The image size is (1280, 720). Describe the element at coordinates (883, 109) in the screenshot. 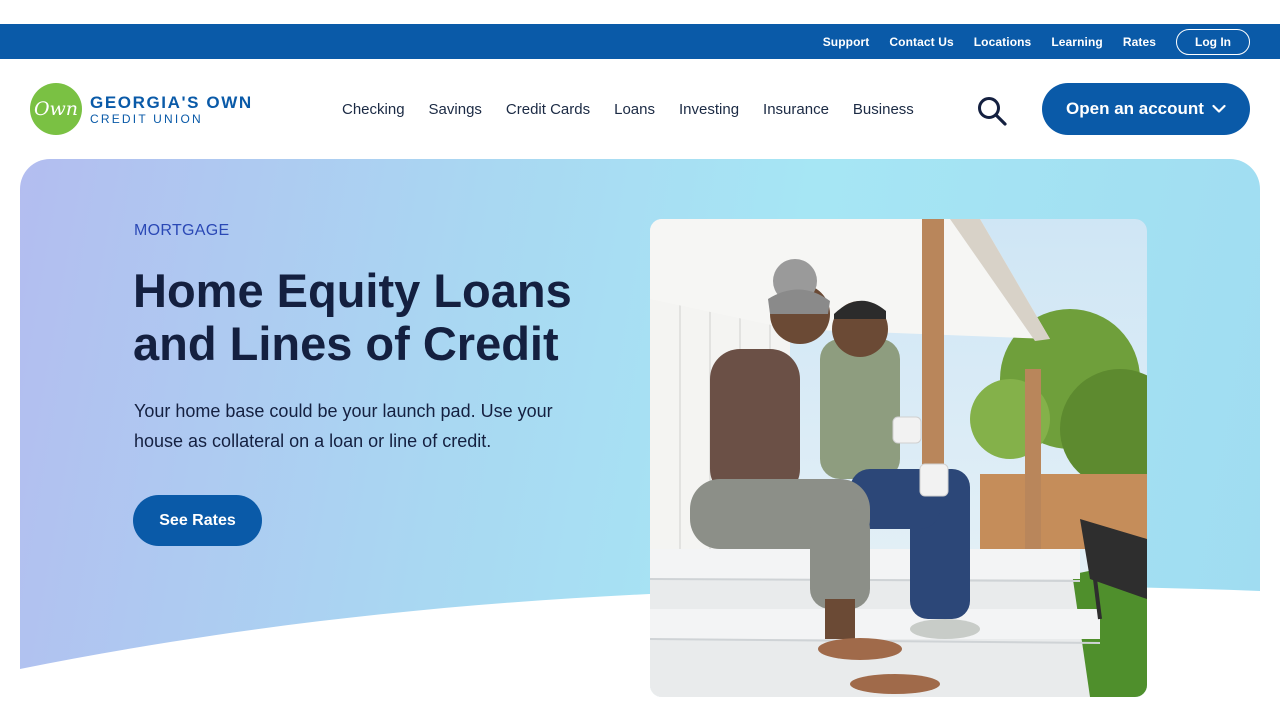

I see `nav-item-business: Business` at that location.